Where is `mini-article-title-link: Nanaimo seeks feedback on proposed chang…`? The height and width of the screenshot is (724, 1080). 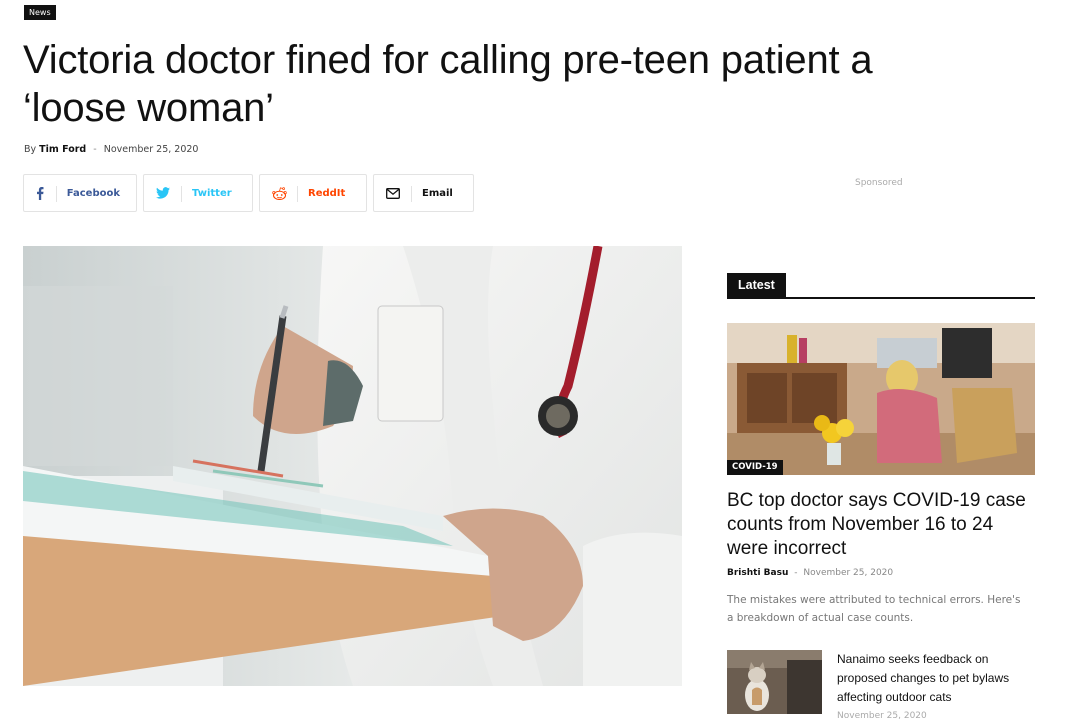
mini-article-title-link: Nanaimo seeks feedback on proposed chang… is located at coordinates (937, 678).